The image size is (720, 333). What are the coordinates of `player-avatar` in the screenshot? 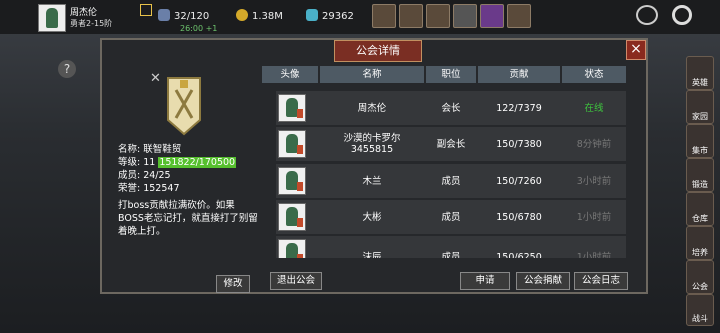 It's located at (52, 18).